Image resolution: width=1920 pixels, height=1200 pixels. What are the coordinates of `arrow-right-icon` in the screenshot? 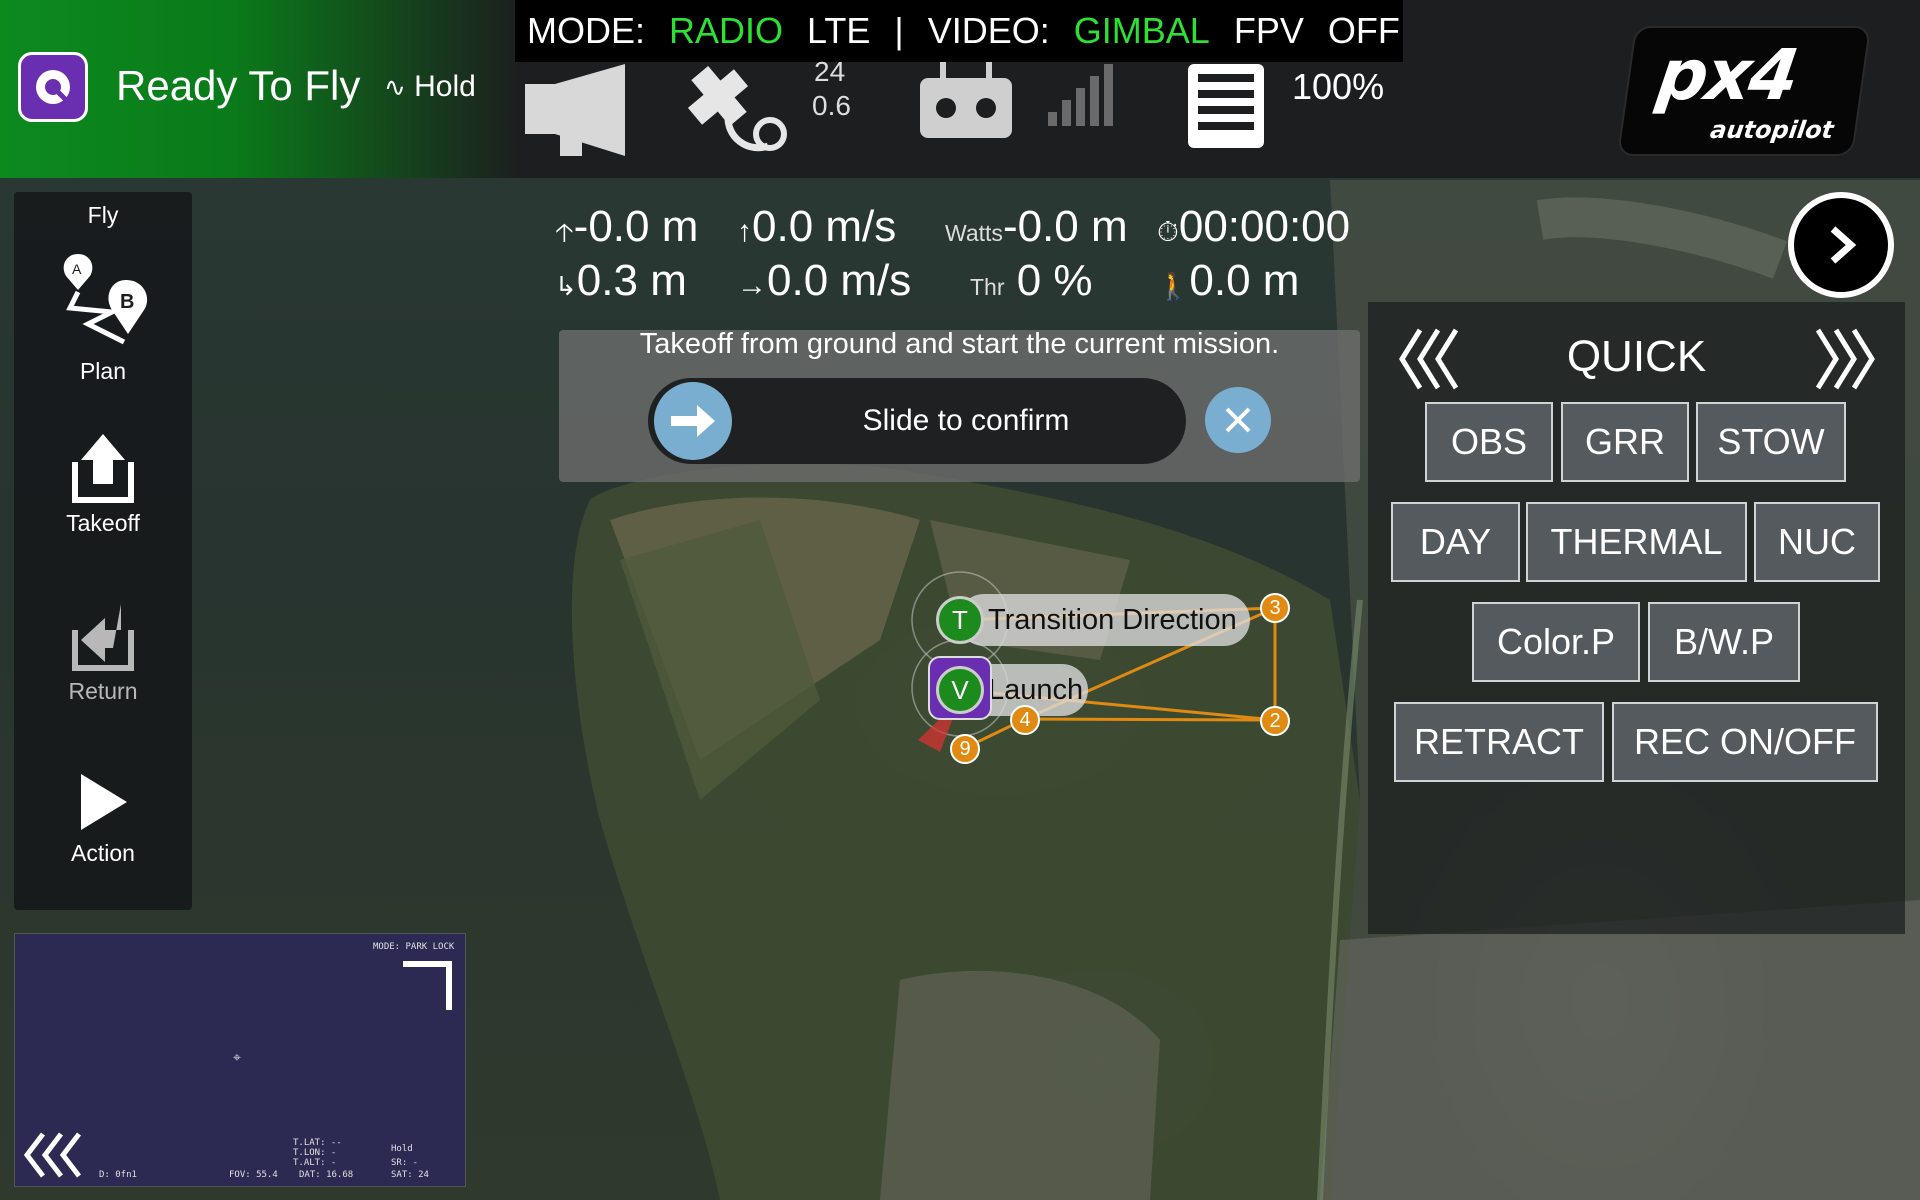 It's located at (693, 421).